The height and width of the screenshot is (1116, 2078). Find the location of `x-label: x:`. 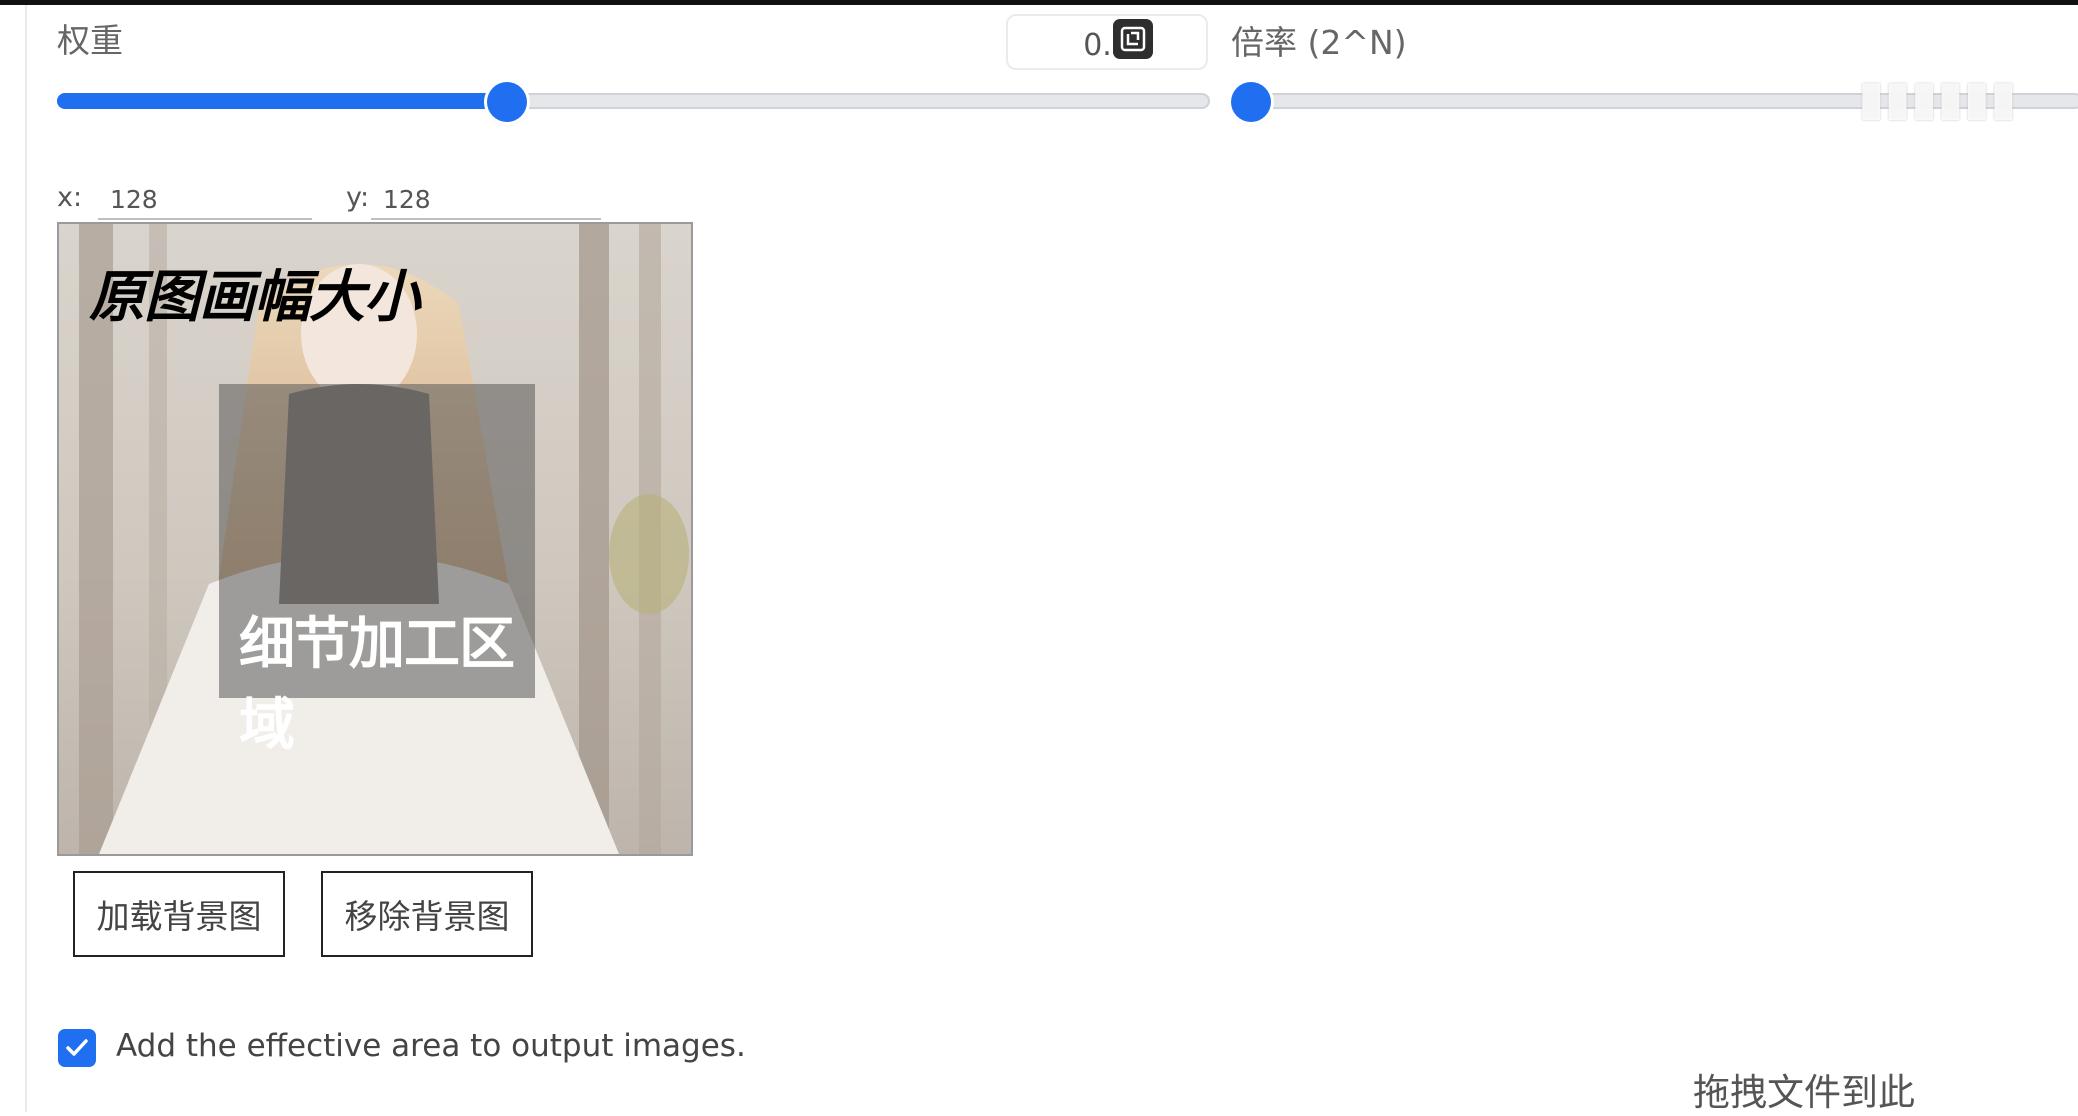

x-label: x: is located at coordinates (70, 197).